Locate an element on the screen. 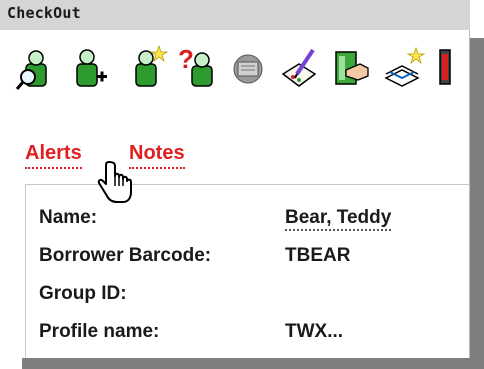  edit-notes-icon is located at coordinates (299, 67).